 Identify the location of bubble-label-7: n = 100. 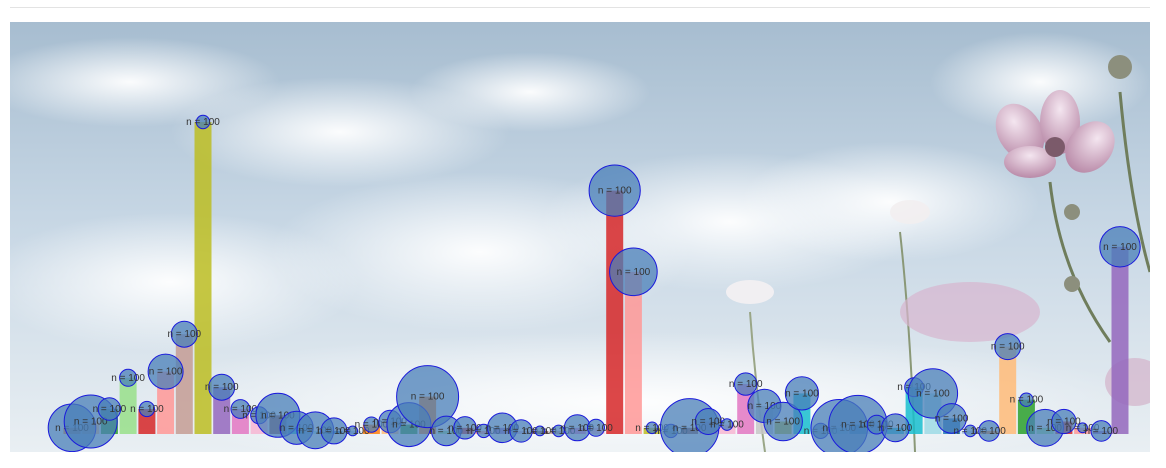
(184, 334).